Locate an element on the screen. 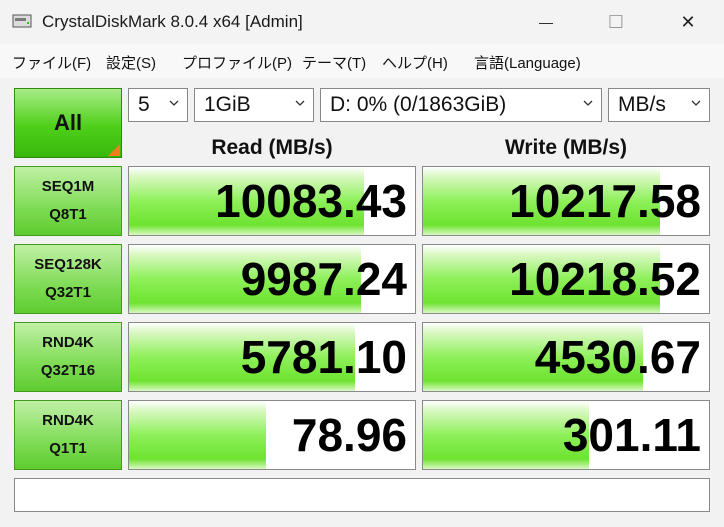 The width and height of the screenshot is (724, 527). menu-file: ファイル(F) is located at coordinates (51, 62).